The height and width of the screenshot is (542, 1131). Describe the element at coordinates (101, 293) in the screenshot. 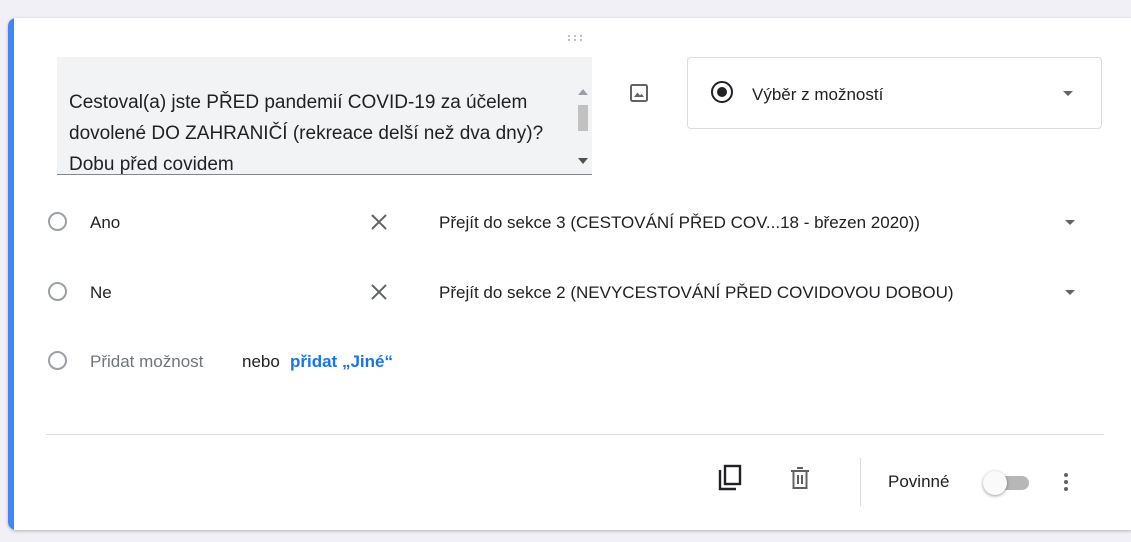

I see `option-label: Ne` at that location.